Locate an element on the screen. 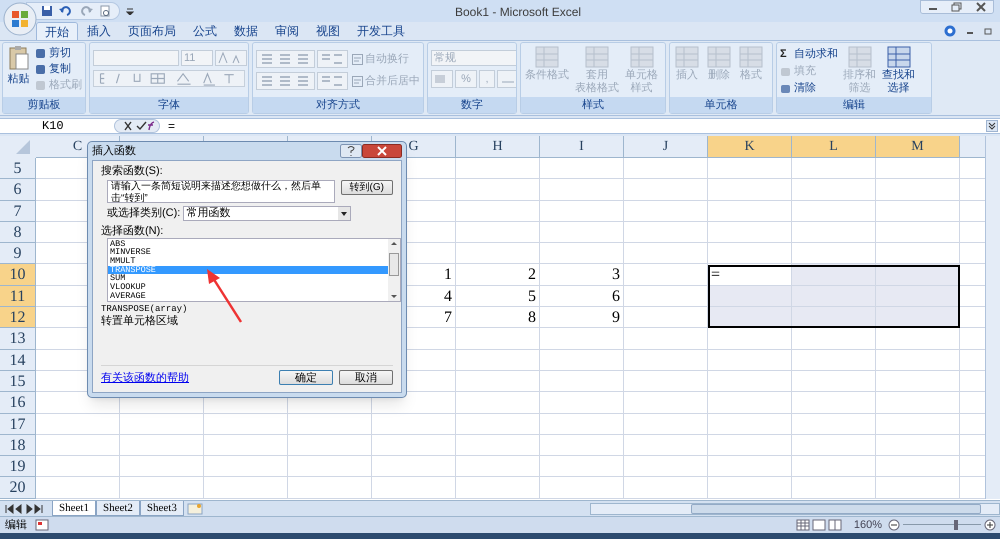 Image resolution: width=1000 pixels, height=539 pixels. function-description: 转置单元格区域 is located at coordinates (140, 321).